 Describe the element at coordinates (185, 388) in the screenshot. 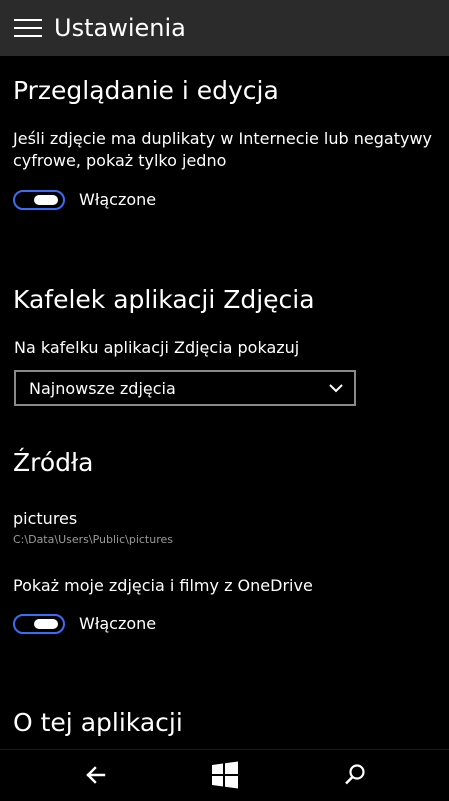

I see `tile-content-dropdown: Najnowsze zdjęcia` at that location.